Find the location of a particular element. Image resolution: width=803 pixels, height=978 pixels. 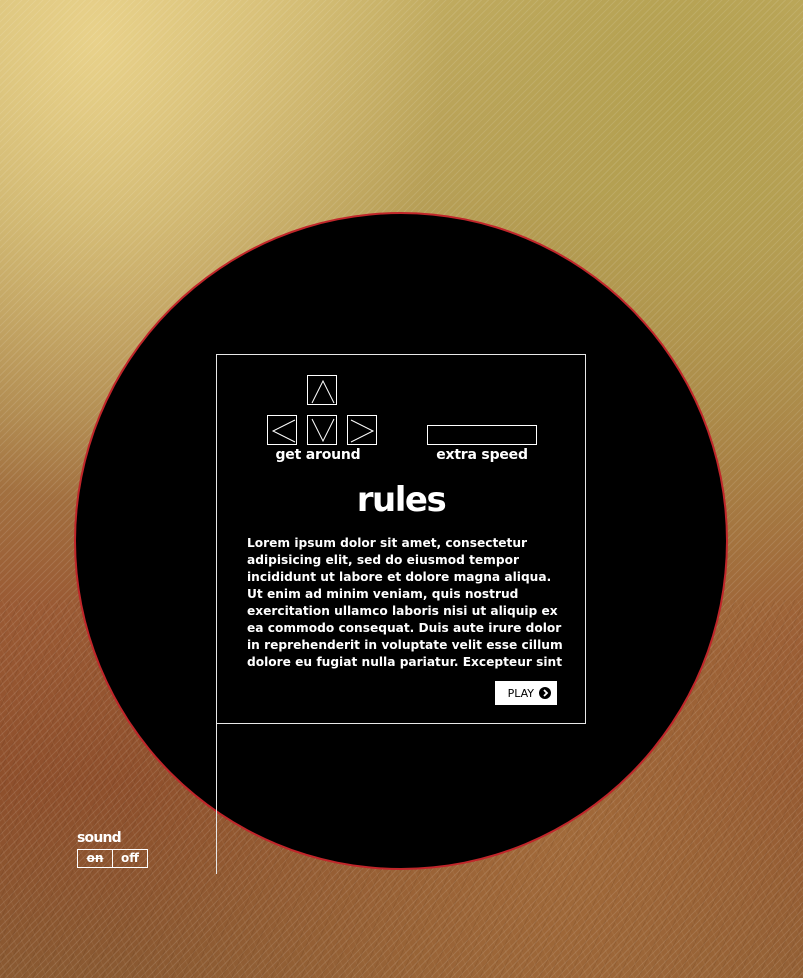

arrow-up-icon is located at coordinates (322, 390).